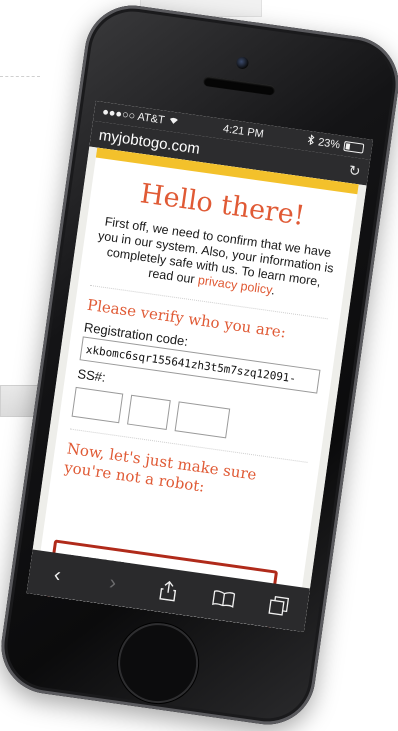 The height and width of the screenshot is (731, 398). What do you see at coordinates (243, 131) in the screenshot?
I see `clock: 4:21 PM` at bounding box center [243, 131].